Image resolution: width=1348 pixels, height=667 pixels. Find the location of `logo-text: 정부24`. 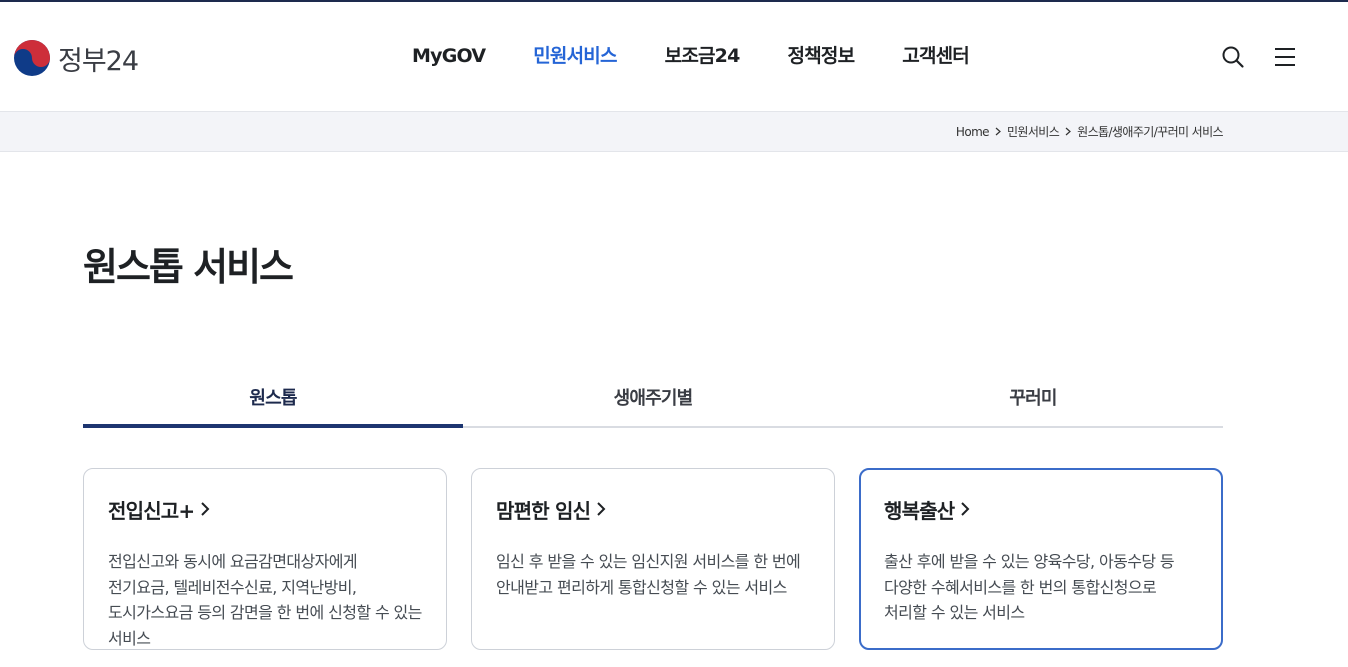

logo-text: 정부24 is located at coordinates (98, 61).